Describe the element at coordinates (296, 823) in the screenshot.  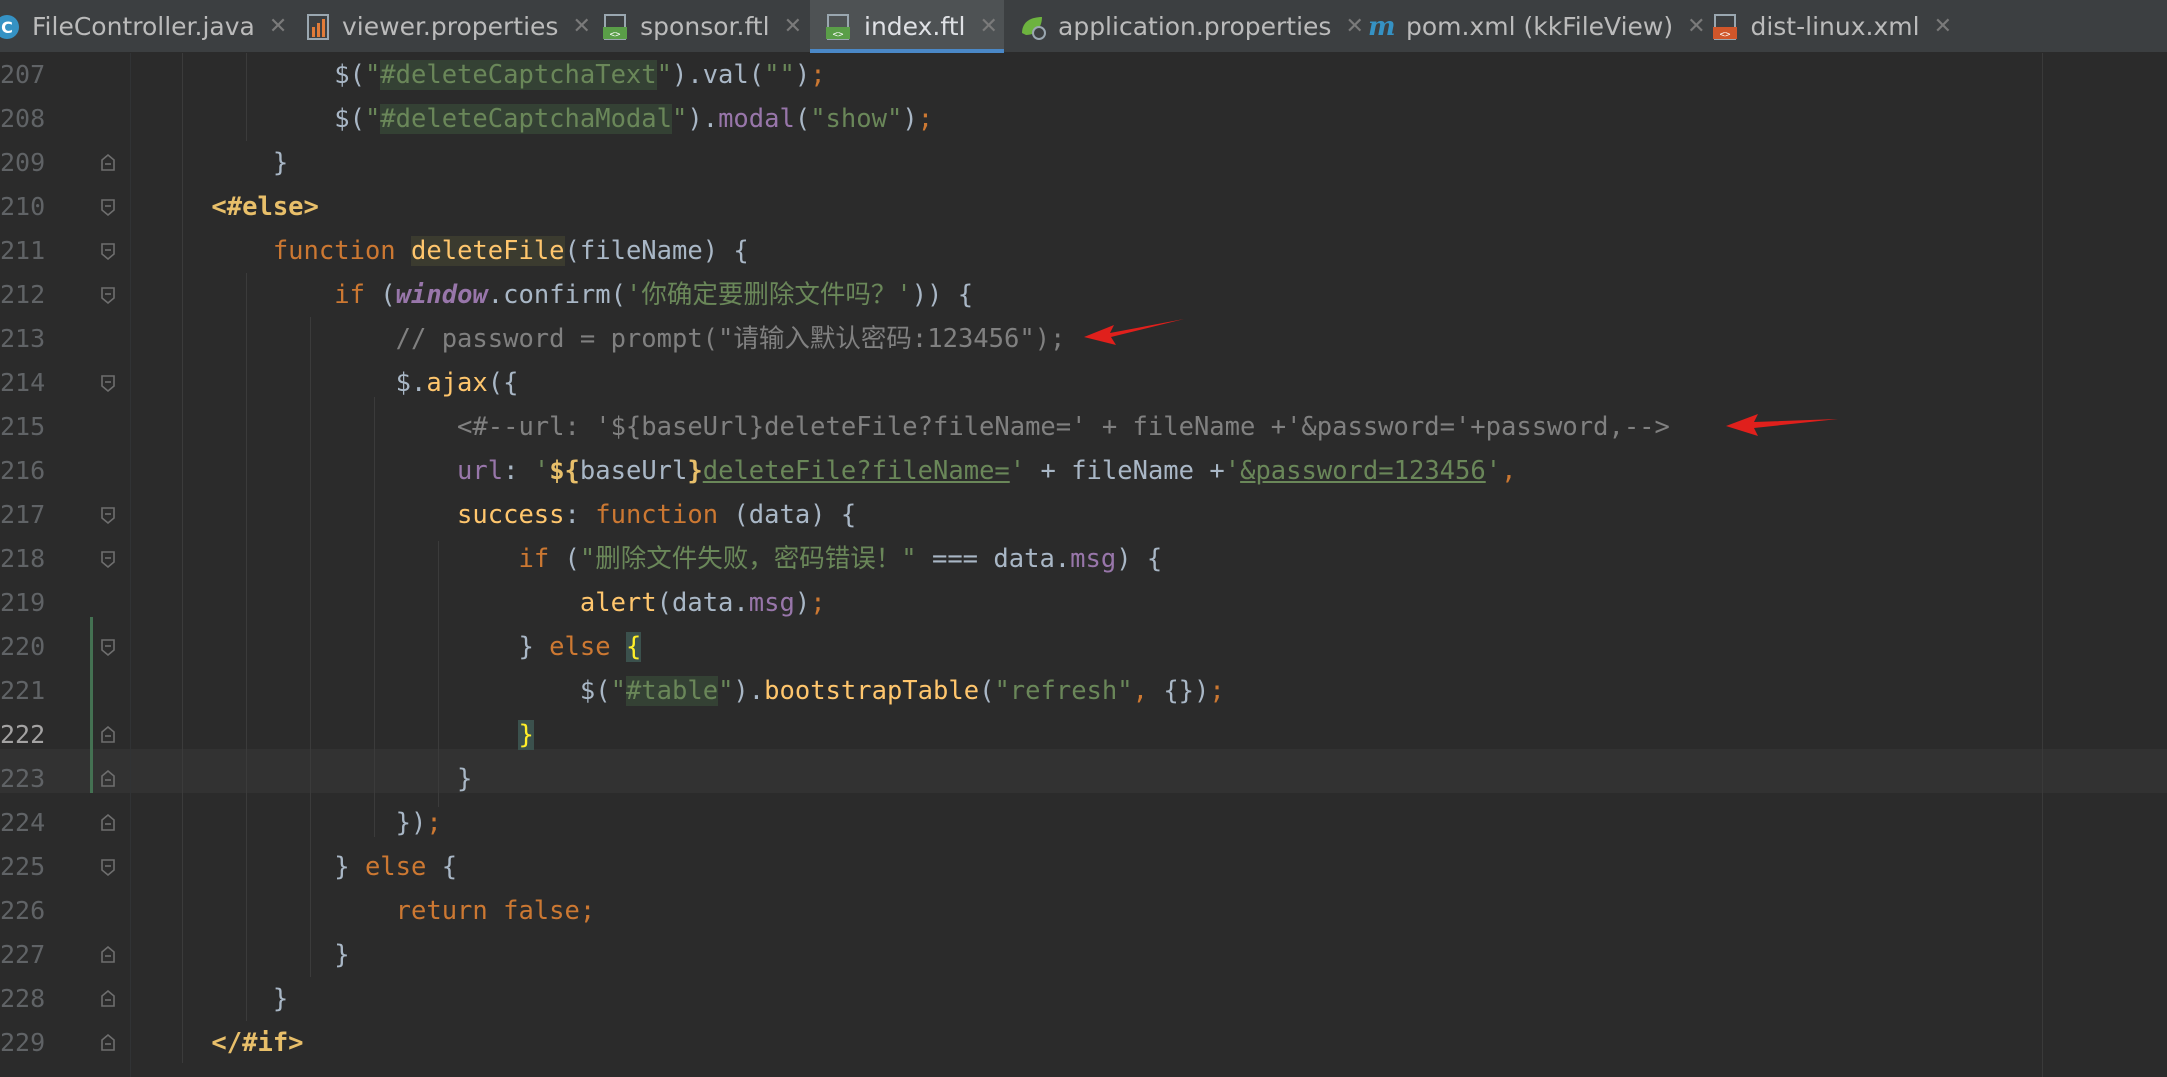
I see `code-text: });` at that location.